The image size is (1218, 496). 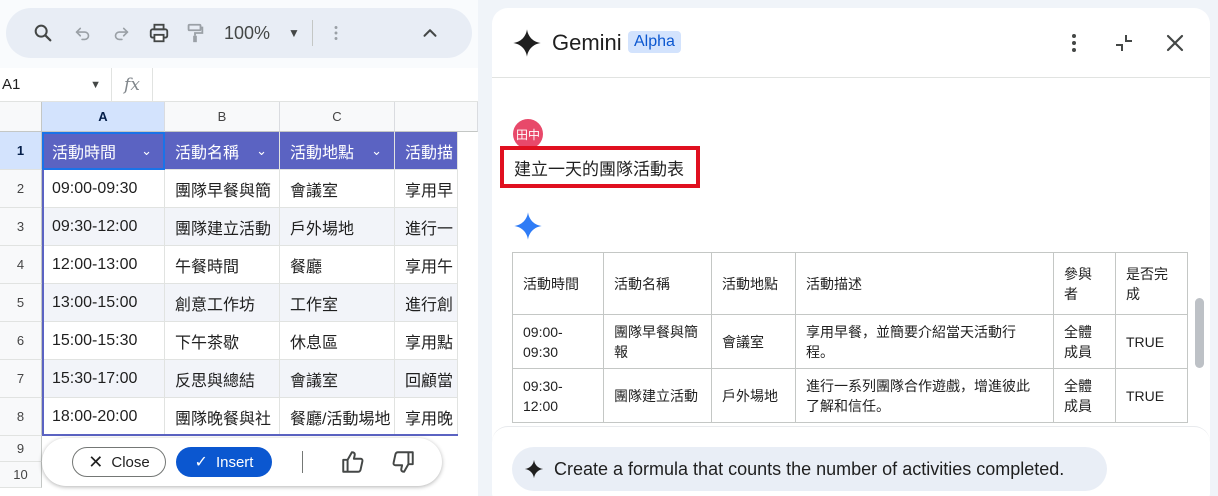 I want to click on response-table-header: 是否完成, so click(x=1151, y=283).